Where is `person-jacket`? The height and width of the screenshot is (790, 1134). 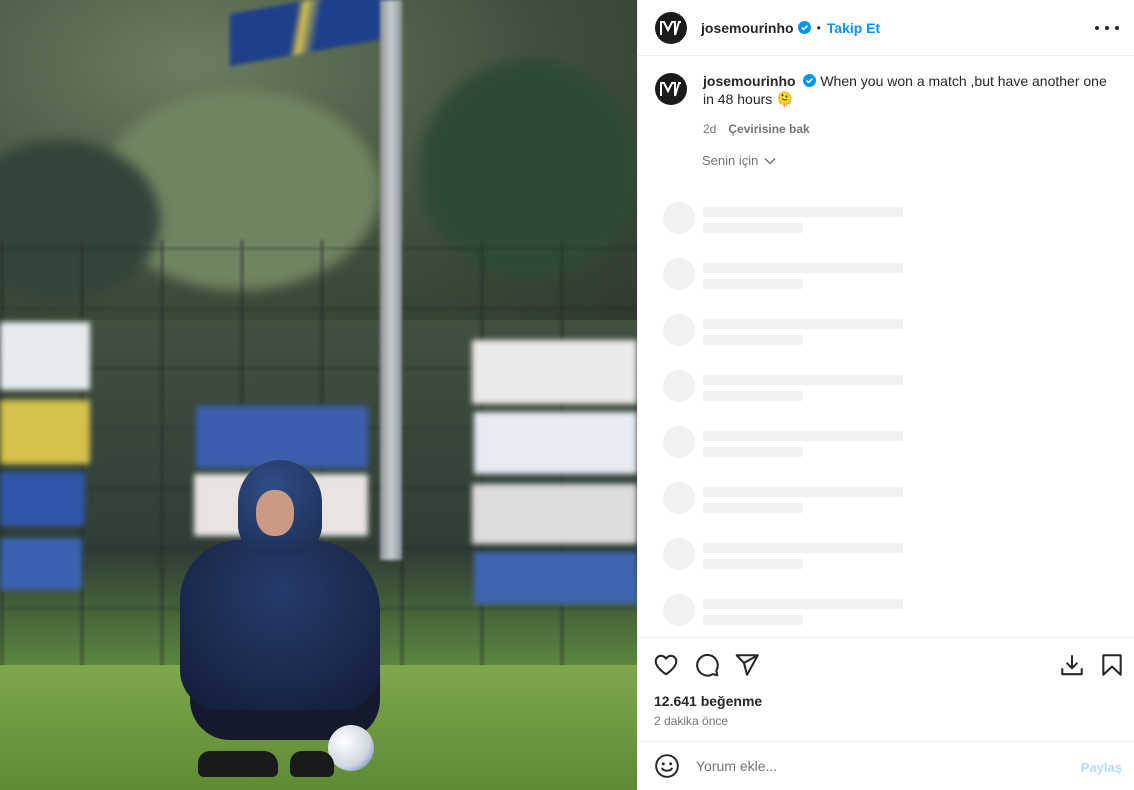 person-jacket is located at coordinates (280, 625).